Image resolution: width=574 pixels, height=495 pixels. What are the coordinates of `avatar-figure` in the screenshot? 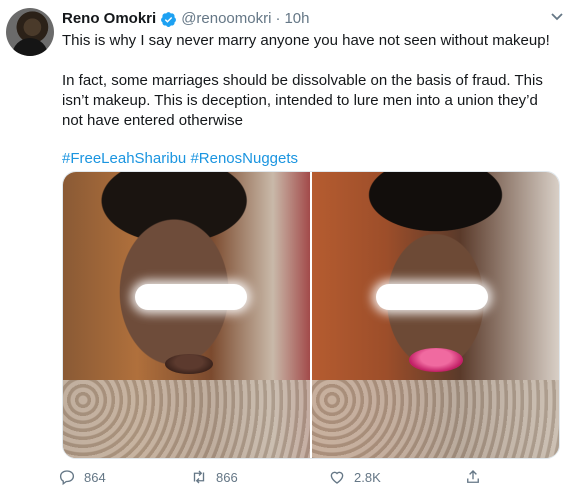 It's located at (30, 47).